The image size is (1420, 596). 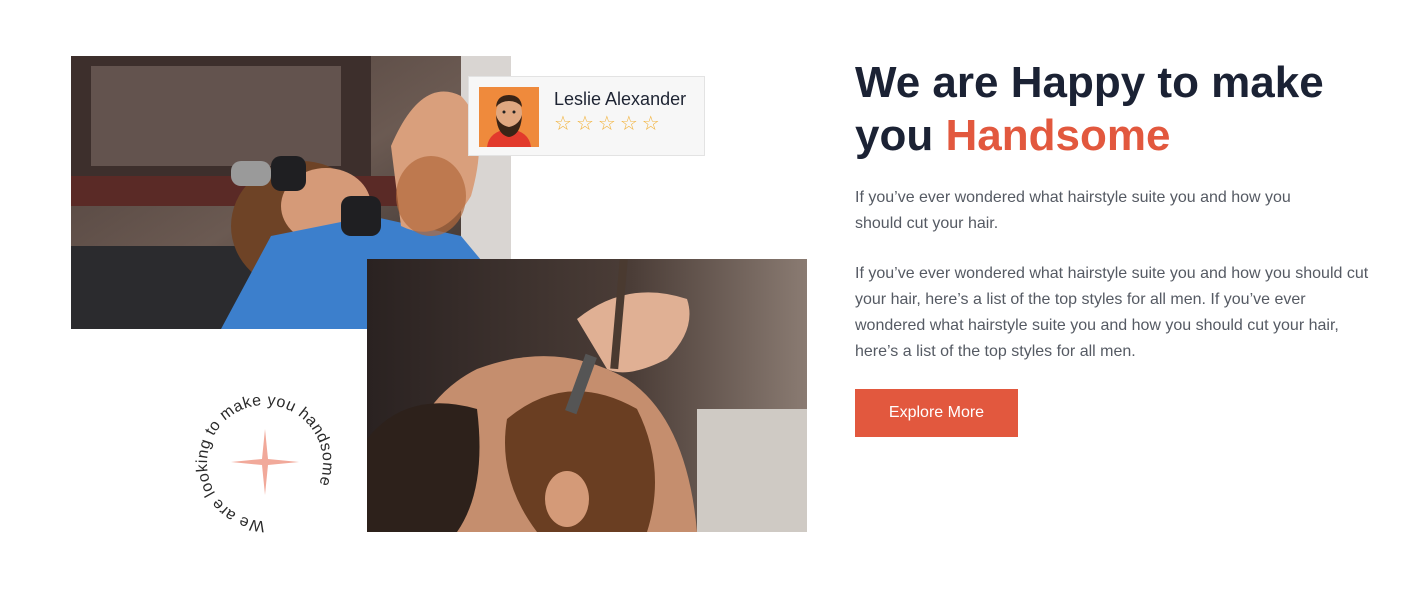 What do you see at coordinates (1058, 135) in the screenshot?
I see `headline-accent: Handsome` at bounding box center [1058, 135].